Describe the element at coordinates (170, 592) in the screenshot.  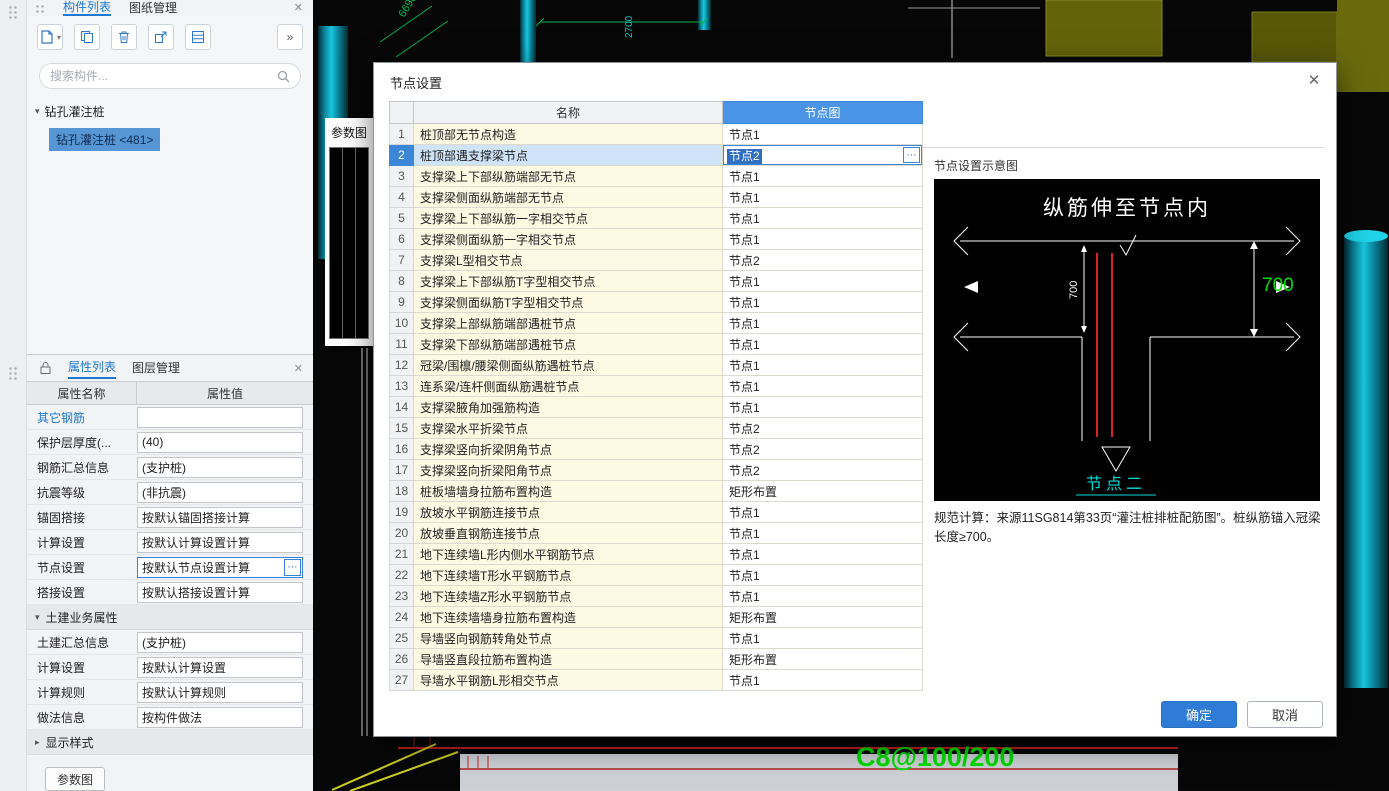
I see `property-row: 搭接设置 按默认搭接设置计算` at that location.